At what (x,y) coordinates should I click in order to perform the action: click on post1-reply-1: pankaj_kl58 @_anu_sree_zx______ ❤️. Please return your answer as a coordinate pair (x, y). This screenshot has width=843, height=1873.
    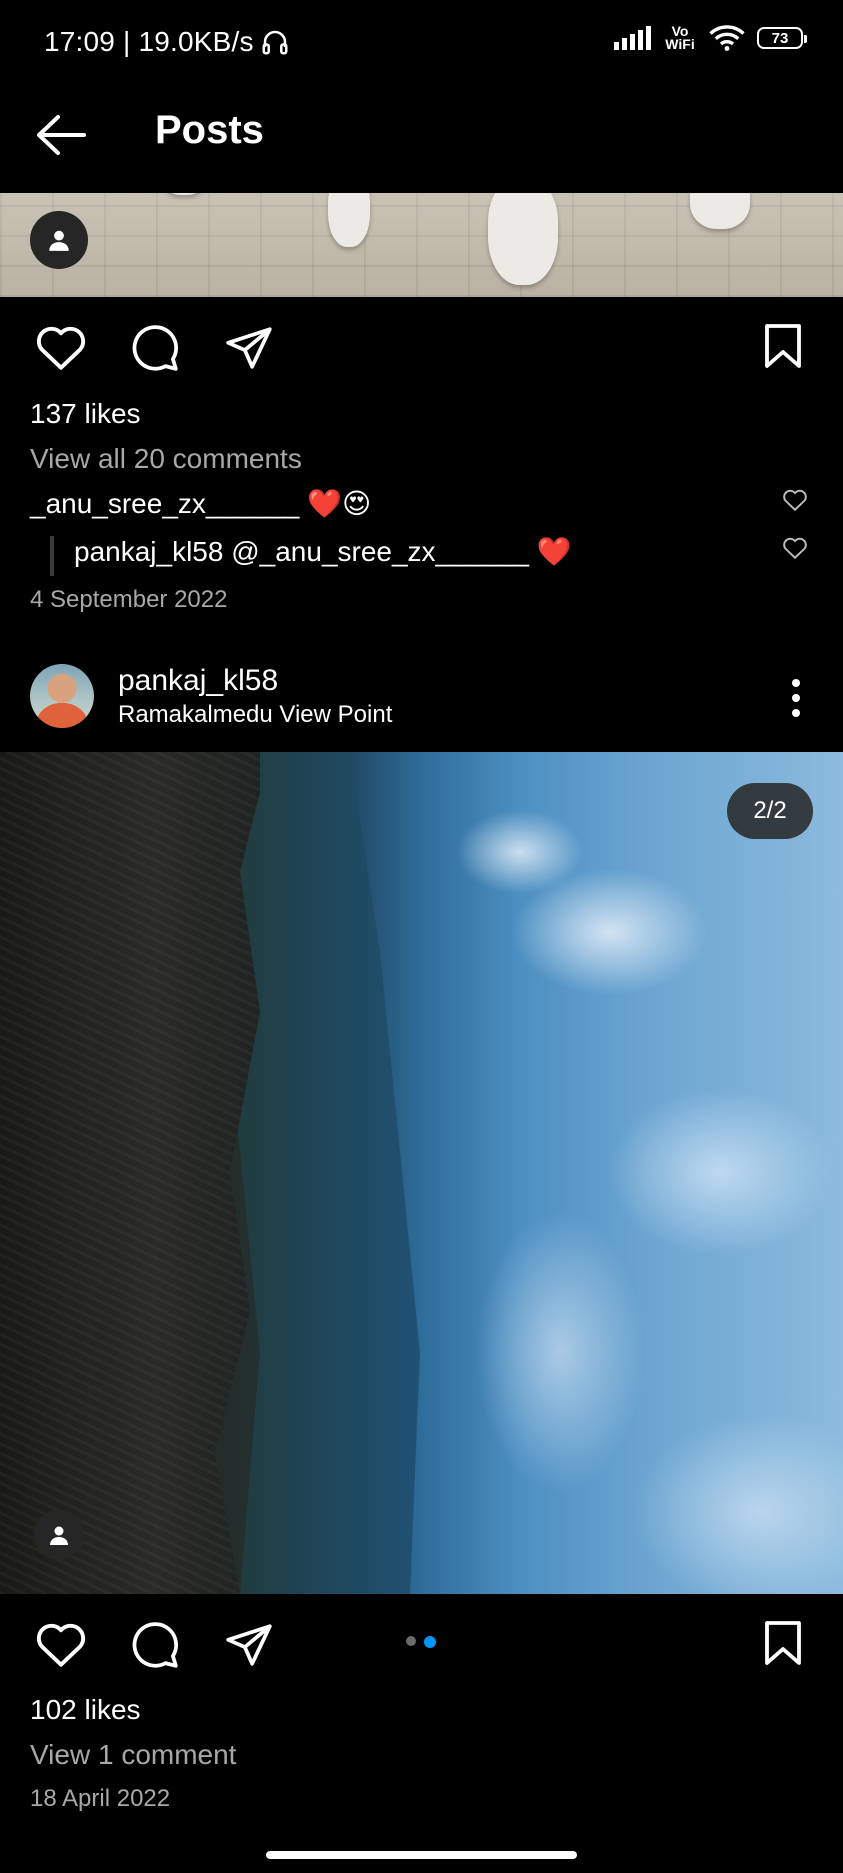
    Looking at the image, I should click on (323, 551).